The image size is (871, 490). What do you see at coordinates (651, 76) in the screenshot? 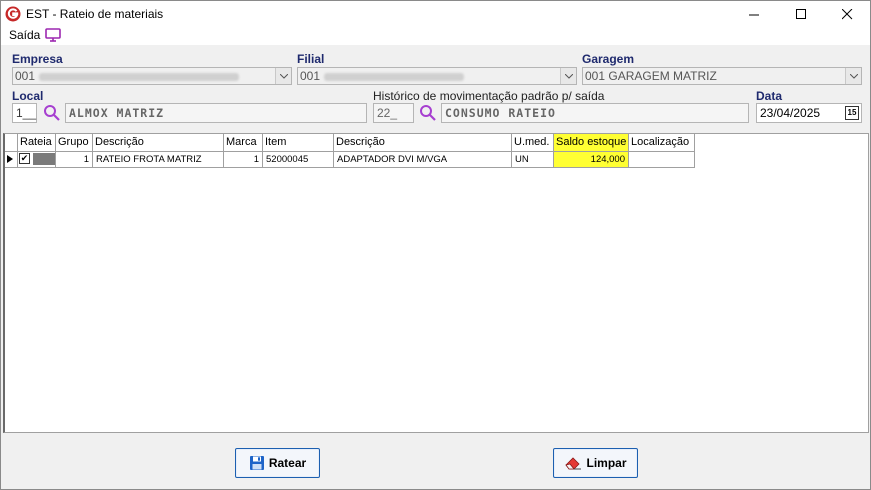
I see `garagem-value: 001 GARAGEM MATRIZ` at bounding box center [651, 76].